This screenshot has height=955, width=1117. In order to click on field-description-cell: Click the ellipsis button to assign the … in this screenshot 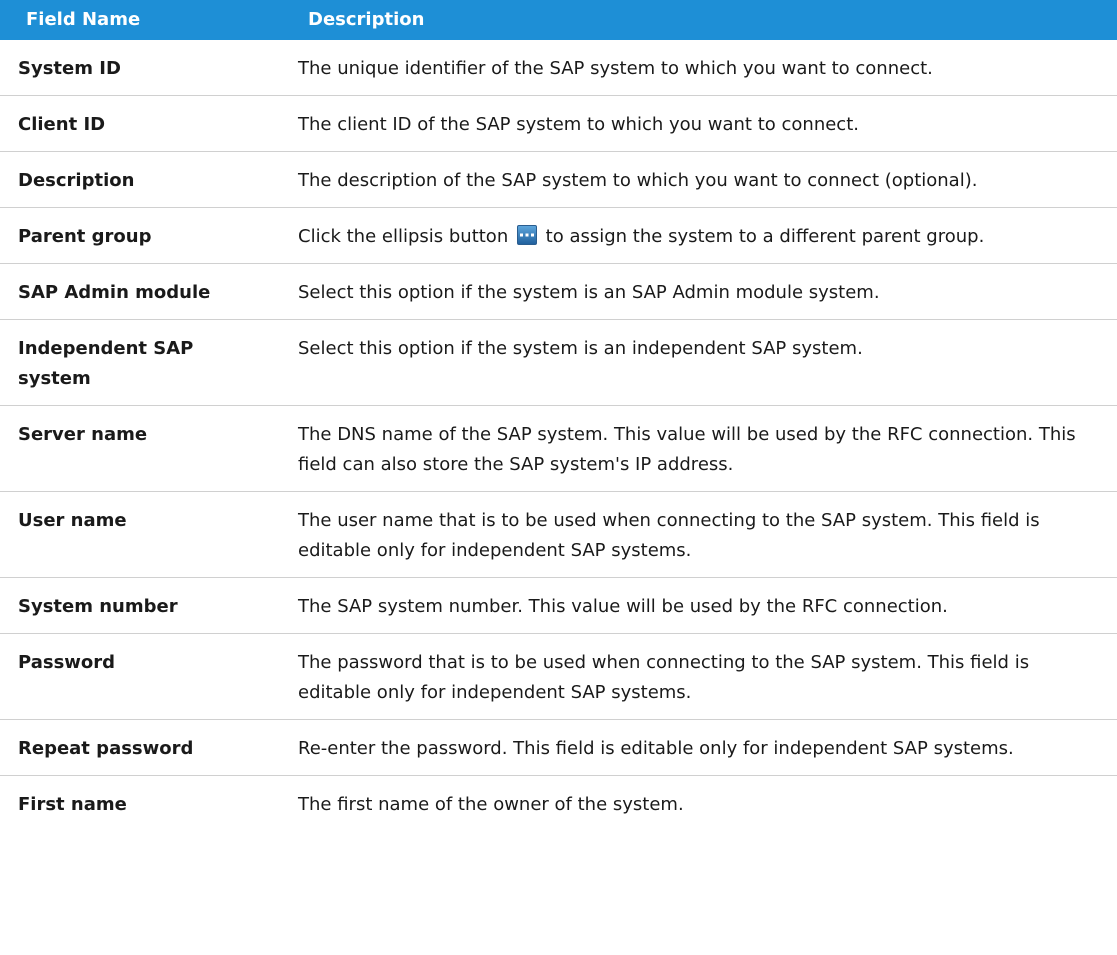, I will do `click(700, 235)`.